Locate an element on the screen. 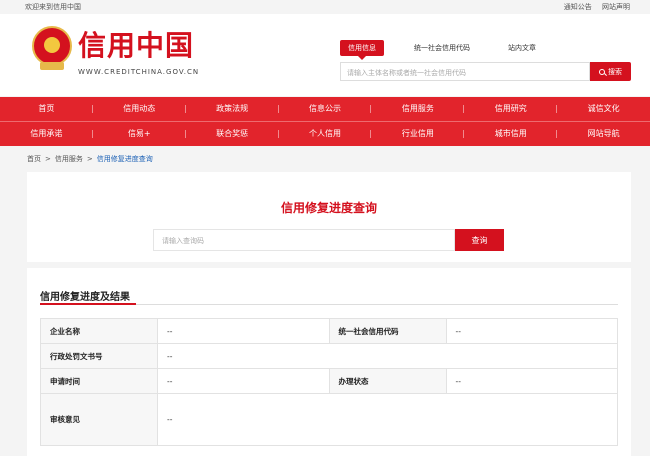 The height and width of the screenshot is (456, 650). search-button-label: 搜索 is located at coordinates (615, 71).